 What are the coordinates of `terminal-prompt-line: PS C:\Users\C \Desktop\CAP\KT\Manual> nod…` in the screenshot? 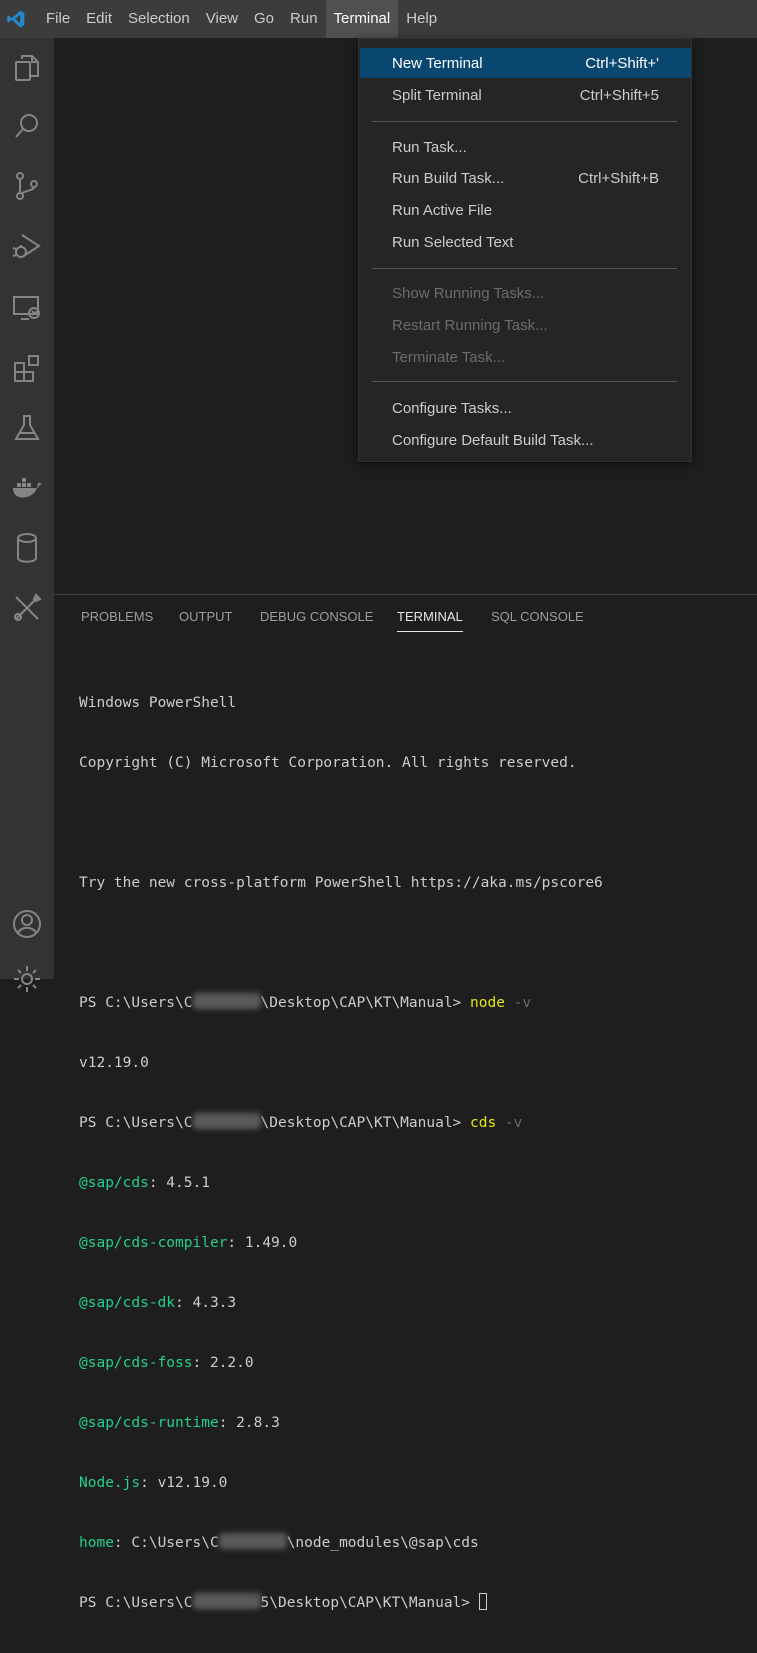 It's located at (341, 1003).